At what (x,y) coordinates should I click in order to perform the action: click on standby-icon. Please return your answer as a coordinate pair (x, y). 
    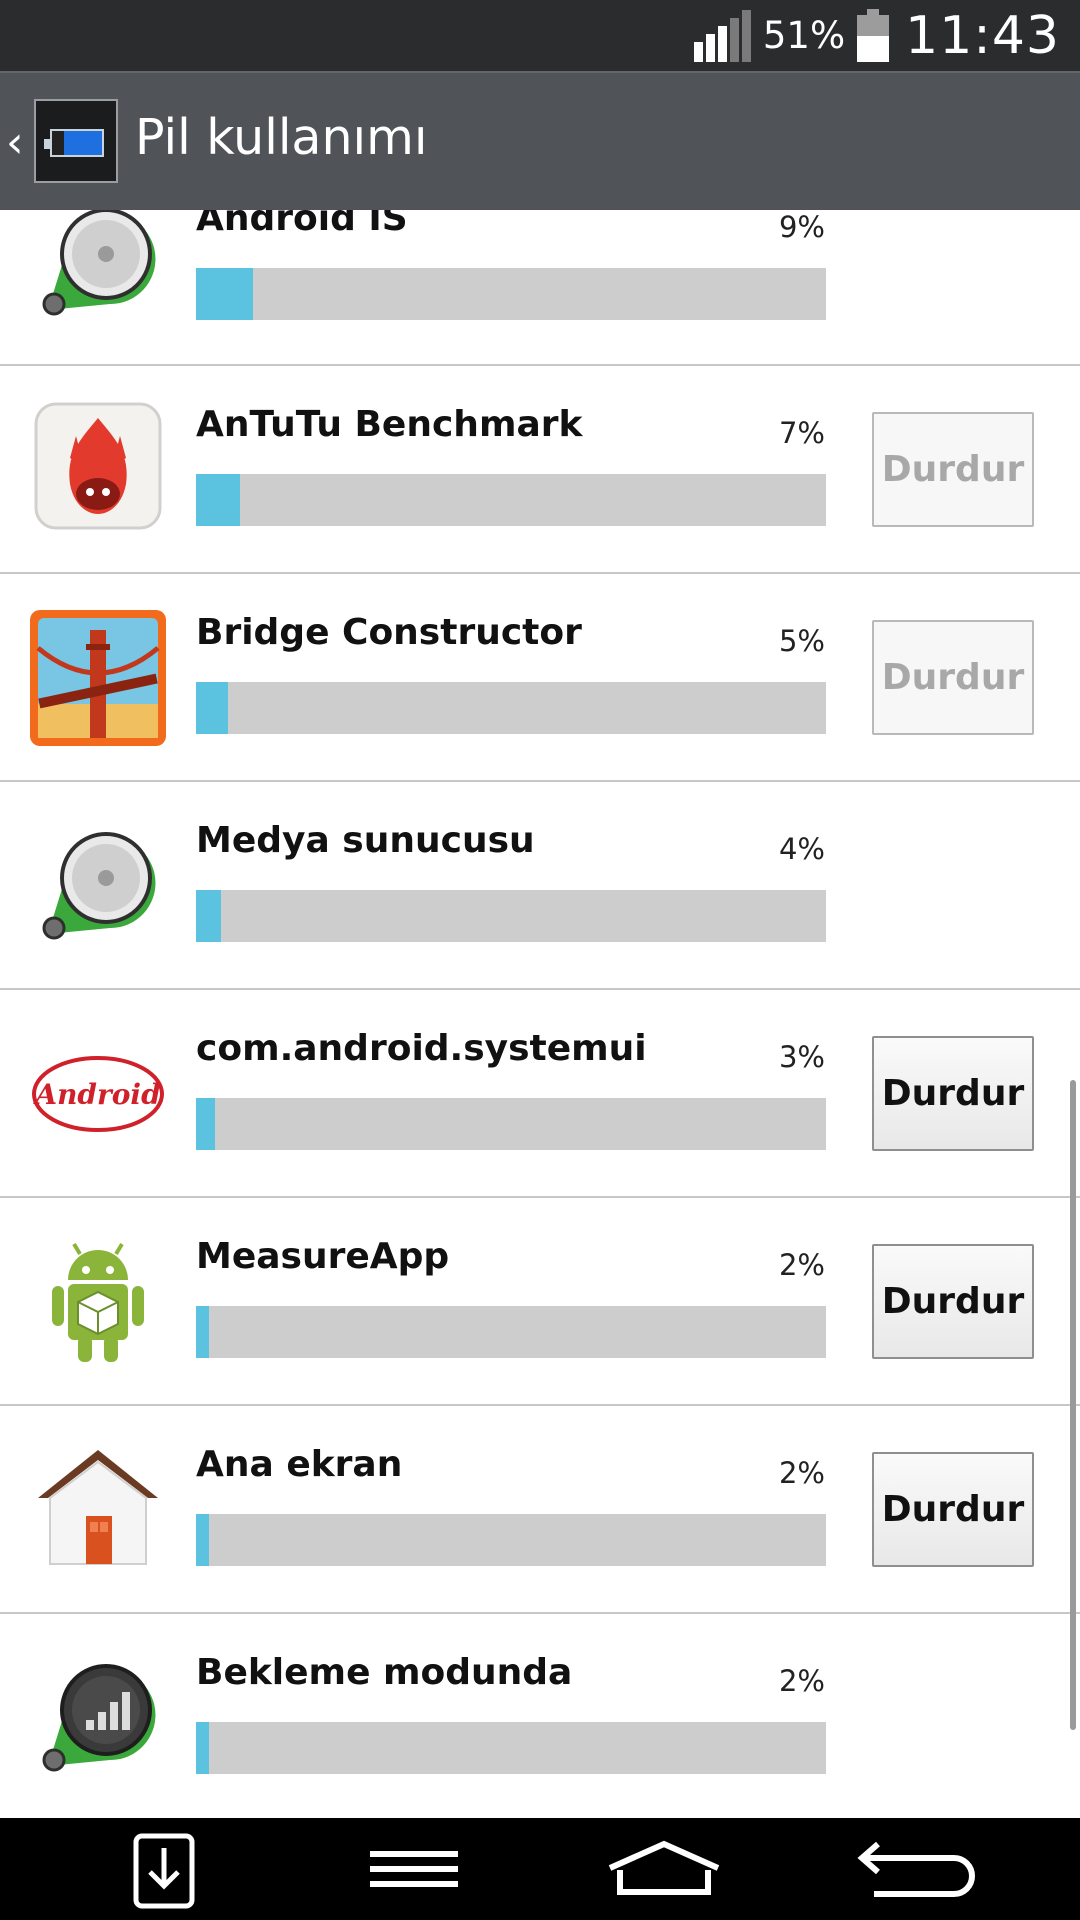
    Looking at the image, I should click on (99, 1718).